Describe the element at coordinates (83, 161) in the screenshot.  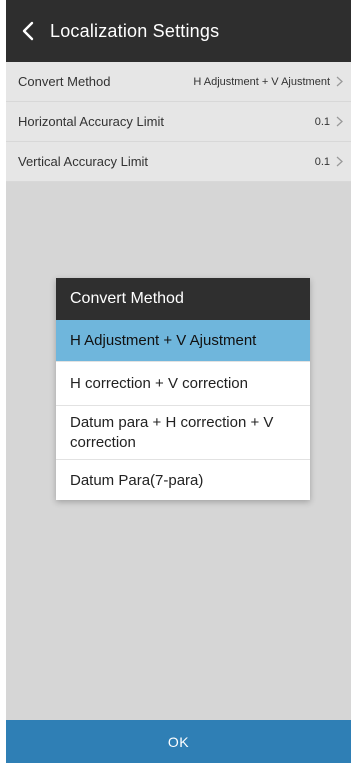
I see `setting-label: Vertical Accuracy Limit` at that location.